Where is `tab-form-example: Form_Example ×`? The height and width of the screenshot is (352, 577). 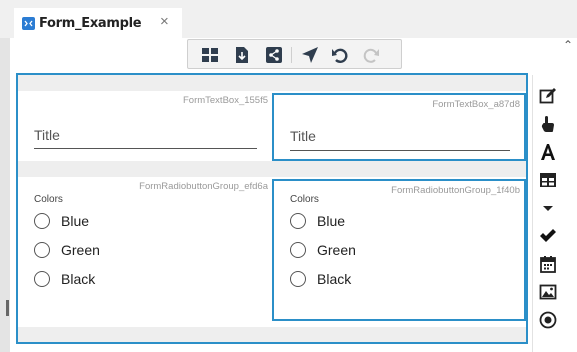 tab-form-example: Form_Example × is located at coordinates (98, 23).